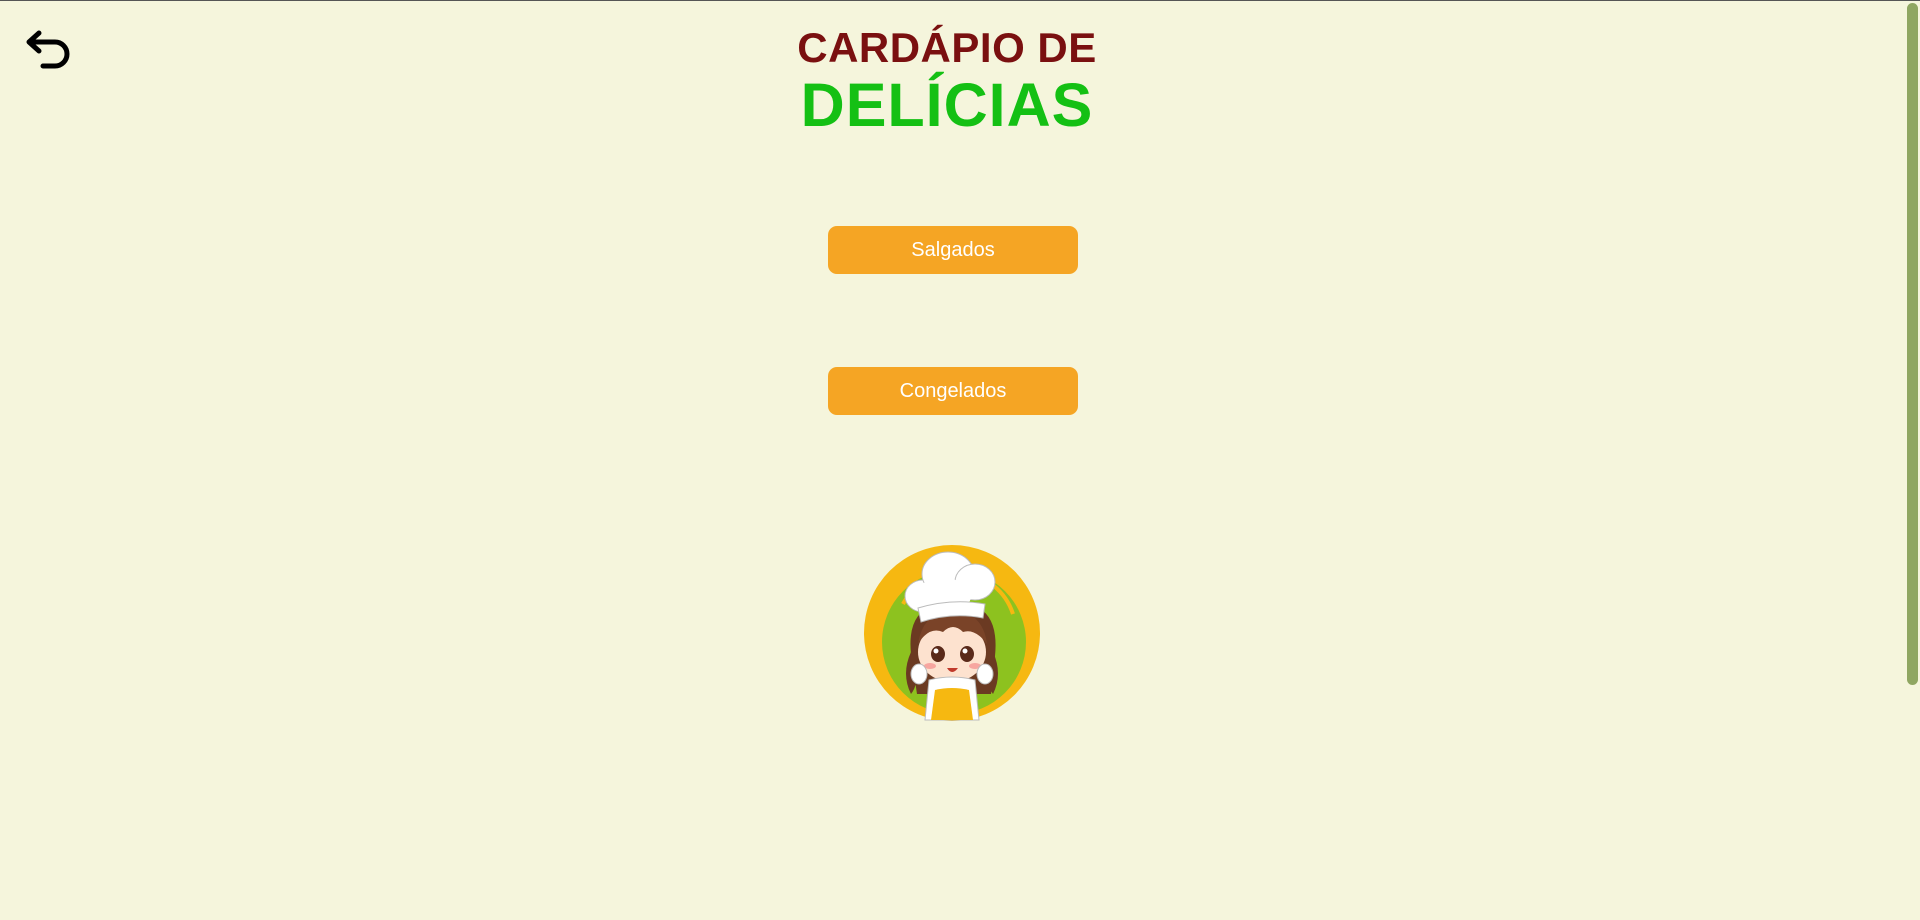  I want to click on page-title-top: CARDÁPIO DE, so click(947, 47).